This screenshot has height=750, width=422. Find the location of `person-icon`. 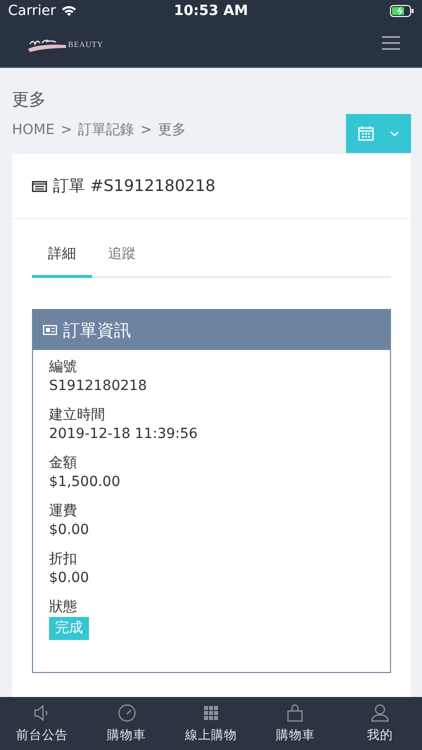

person-icon is located at coordinates (380, 713).